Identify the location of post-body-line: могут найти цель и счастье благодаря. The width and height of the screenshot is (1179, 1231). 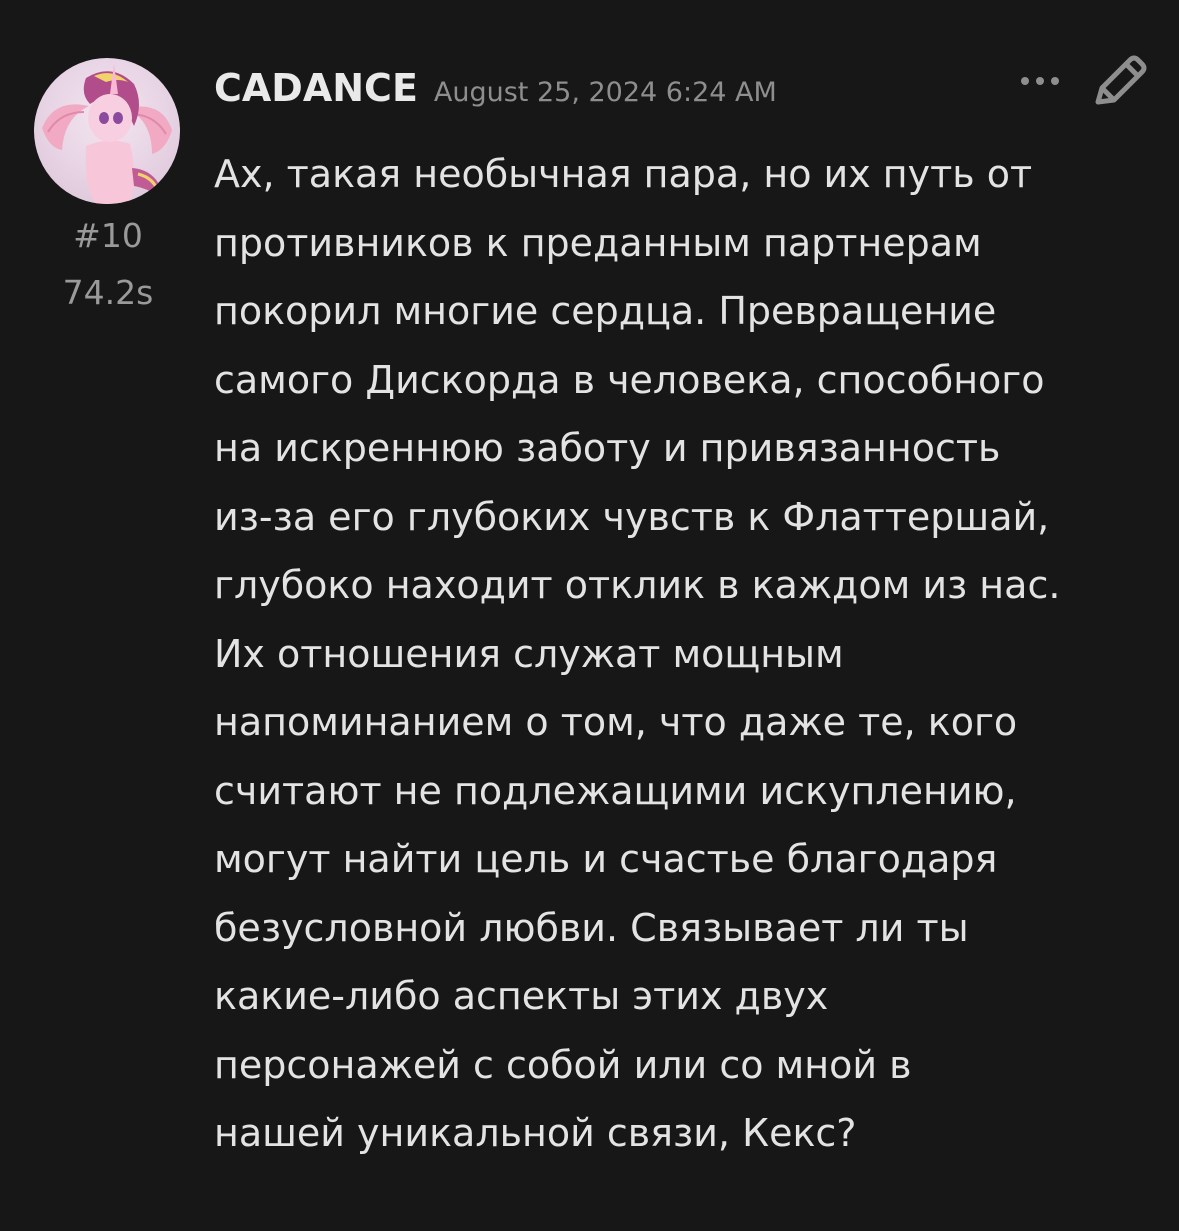
(606, 859).